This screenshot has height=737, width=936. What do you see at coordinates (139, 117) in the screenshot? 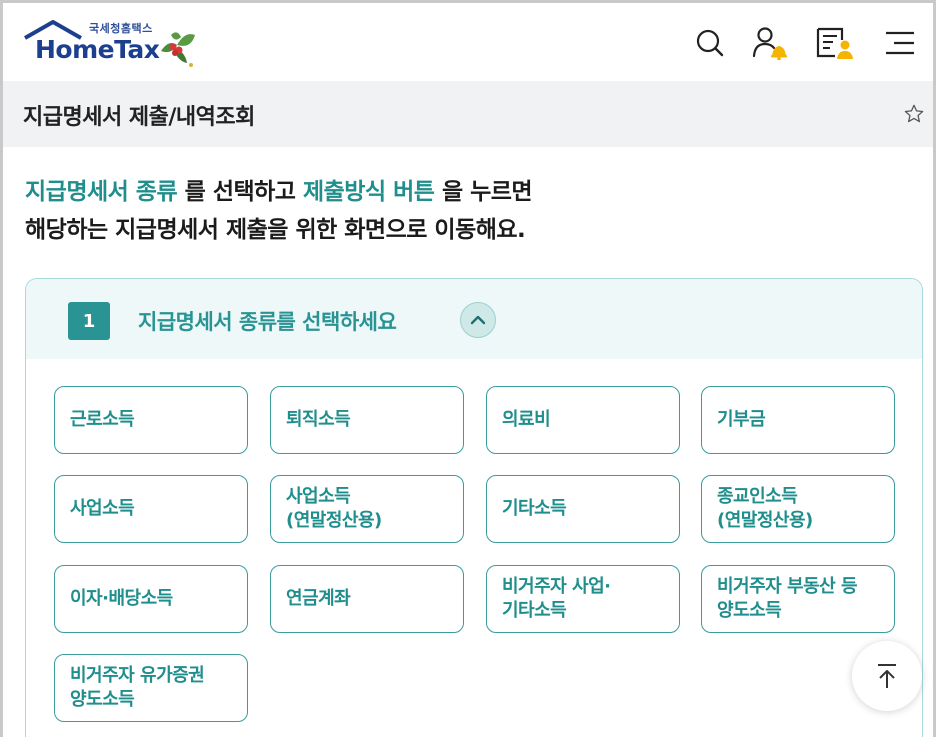
I see `page-title: 지급명세서 제출/내역조회` at bounding box center [139, 117].